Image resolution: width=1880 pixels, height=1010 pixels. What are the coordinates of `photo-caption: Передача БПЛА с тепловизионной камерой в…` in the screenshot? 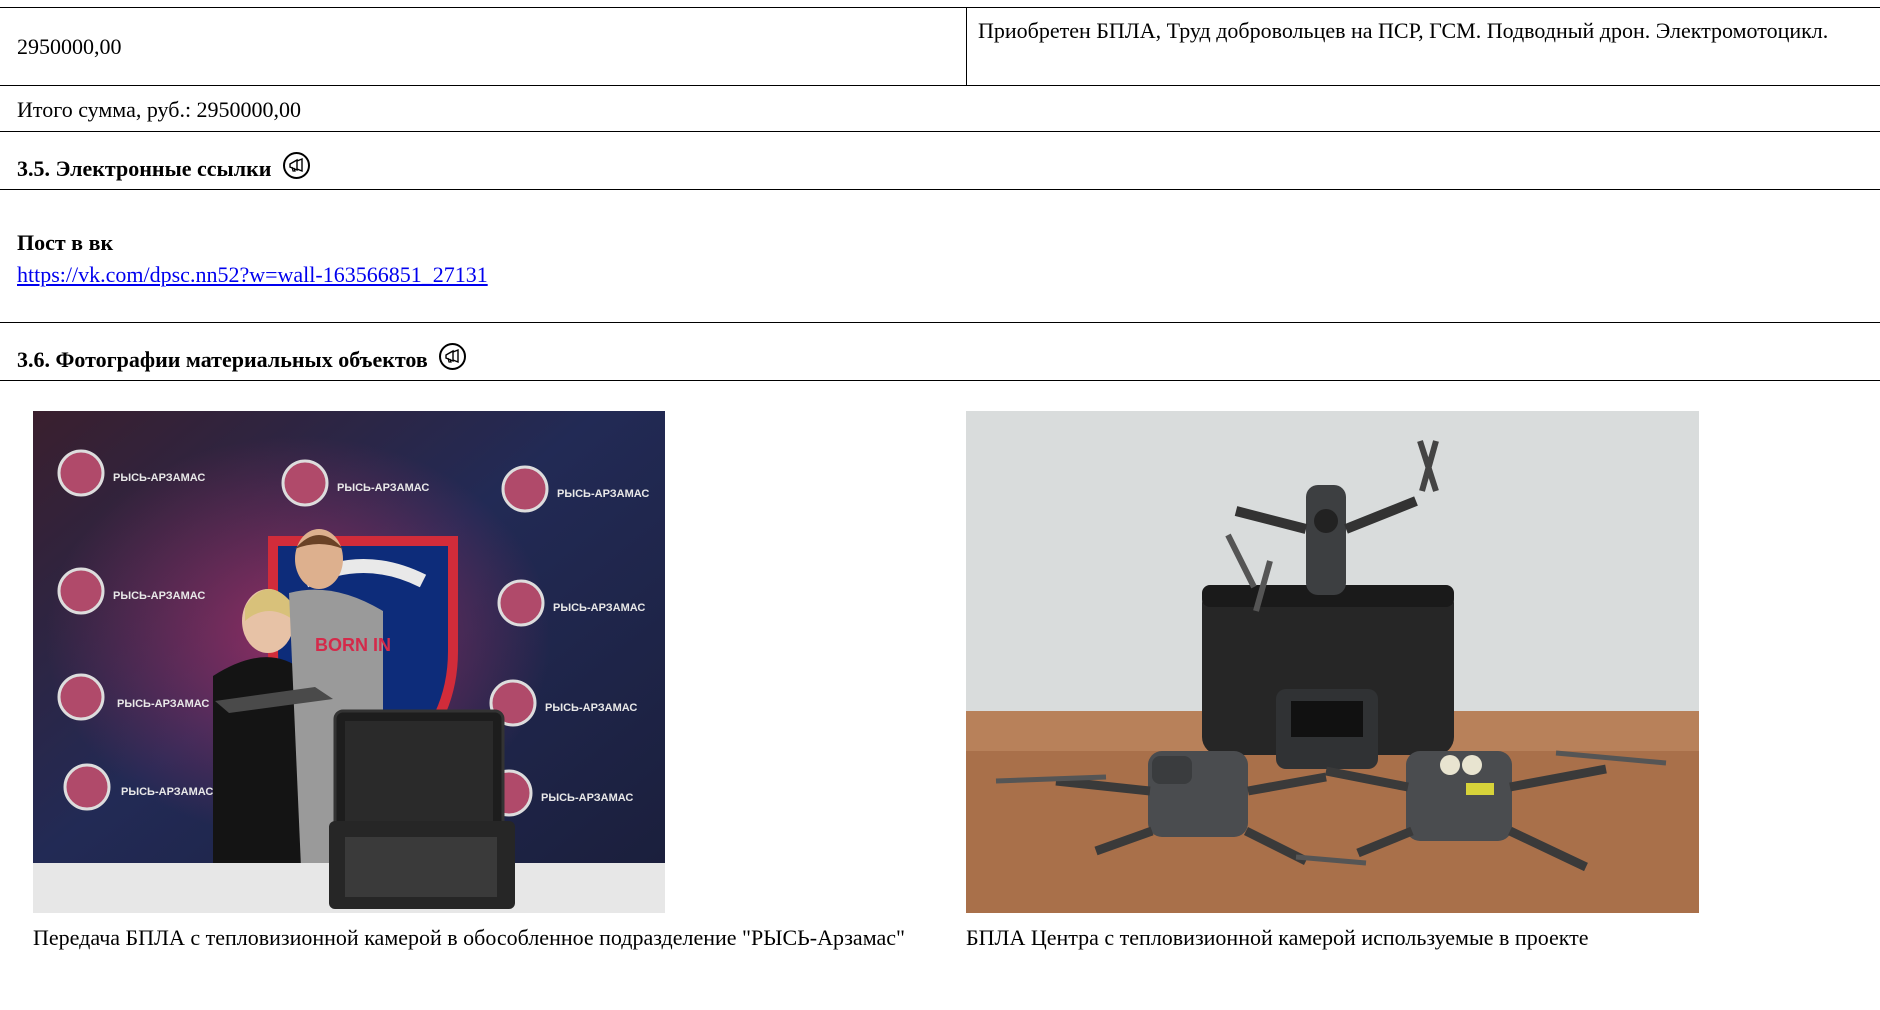 It's located at (469, 937).